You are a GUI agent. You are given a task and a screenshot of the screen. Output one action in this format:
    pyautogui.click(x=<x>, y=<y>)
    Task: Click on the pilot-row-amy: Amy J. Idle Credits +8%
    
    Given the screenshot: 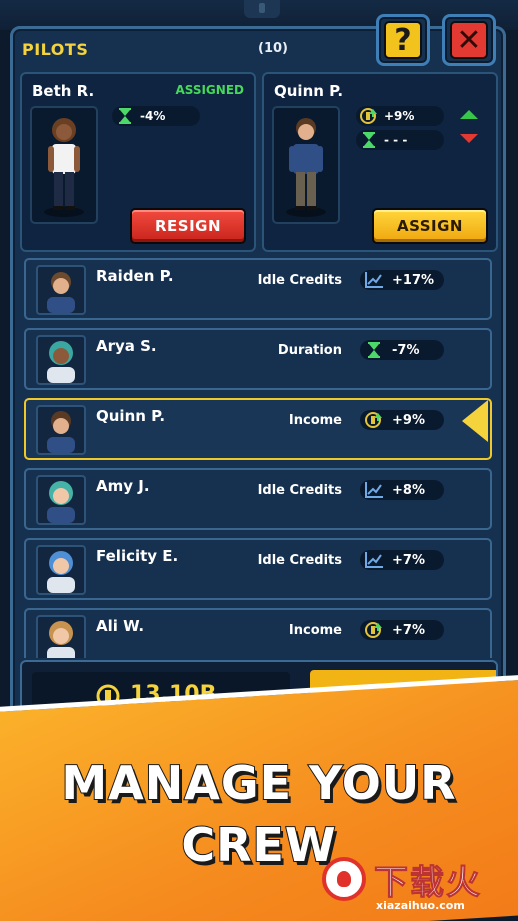 What is the action you would take?
    pyautogui.click(x=258, y=499)
    